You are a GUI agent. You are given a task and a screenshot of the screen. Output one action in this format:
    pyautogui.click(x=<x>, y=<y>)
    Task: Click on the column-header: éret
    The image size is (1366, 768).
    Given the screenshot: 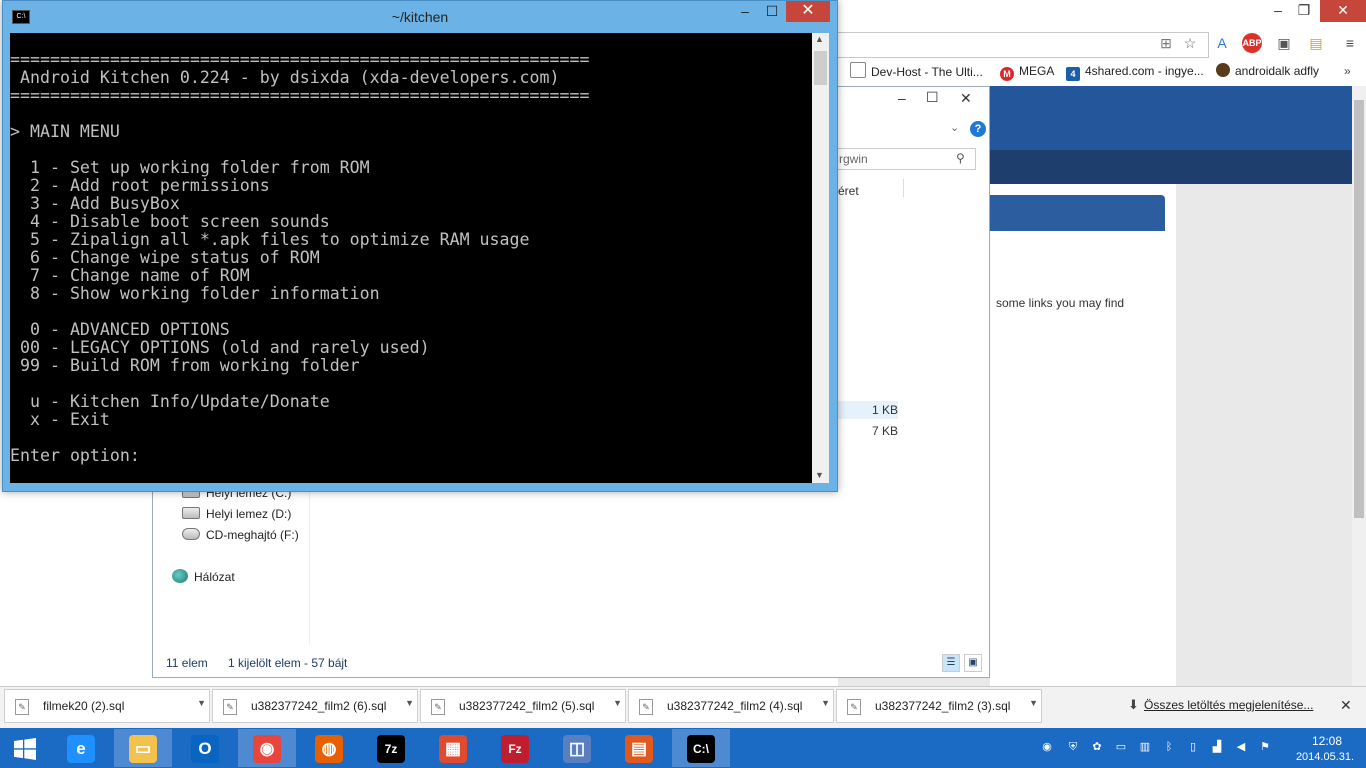 What is the action you would take?
    pyautogui.click(x=848, y=191)
    